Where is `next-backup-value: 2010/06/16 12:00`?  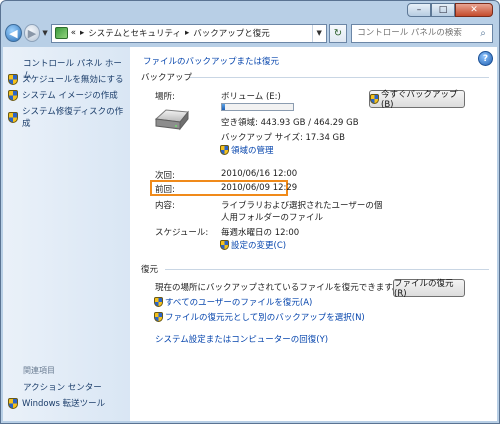 next-backup-value: 2010/06/16 12:00 is located at coordinates (259, 174).